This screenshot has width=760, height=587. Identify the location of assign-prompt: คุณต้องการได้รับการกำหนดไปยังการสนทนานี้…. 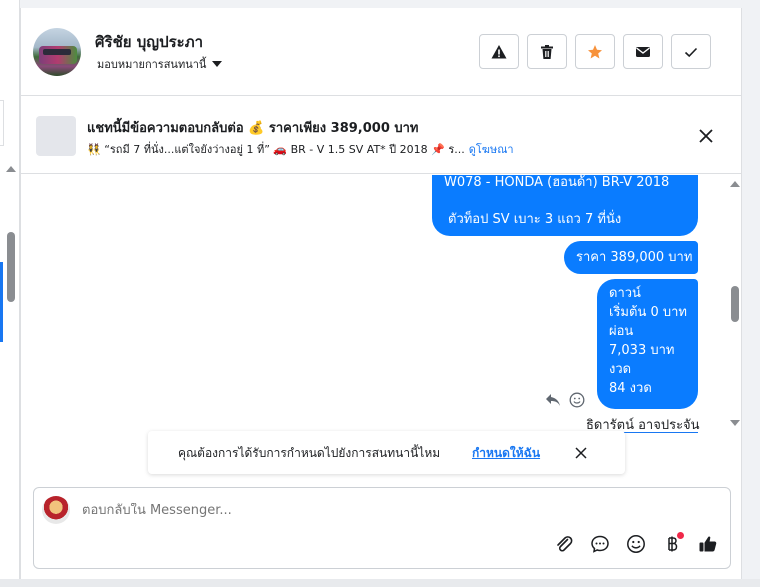
(386, 452).